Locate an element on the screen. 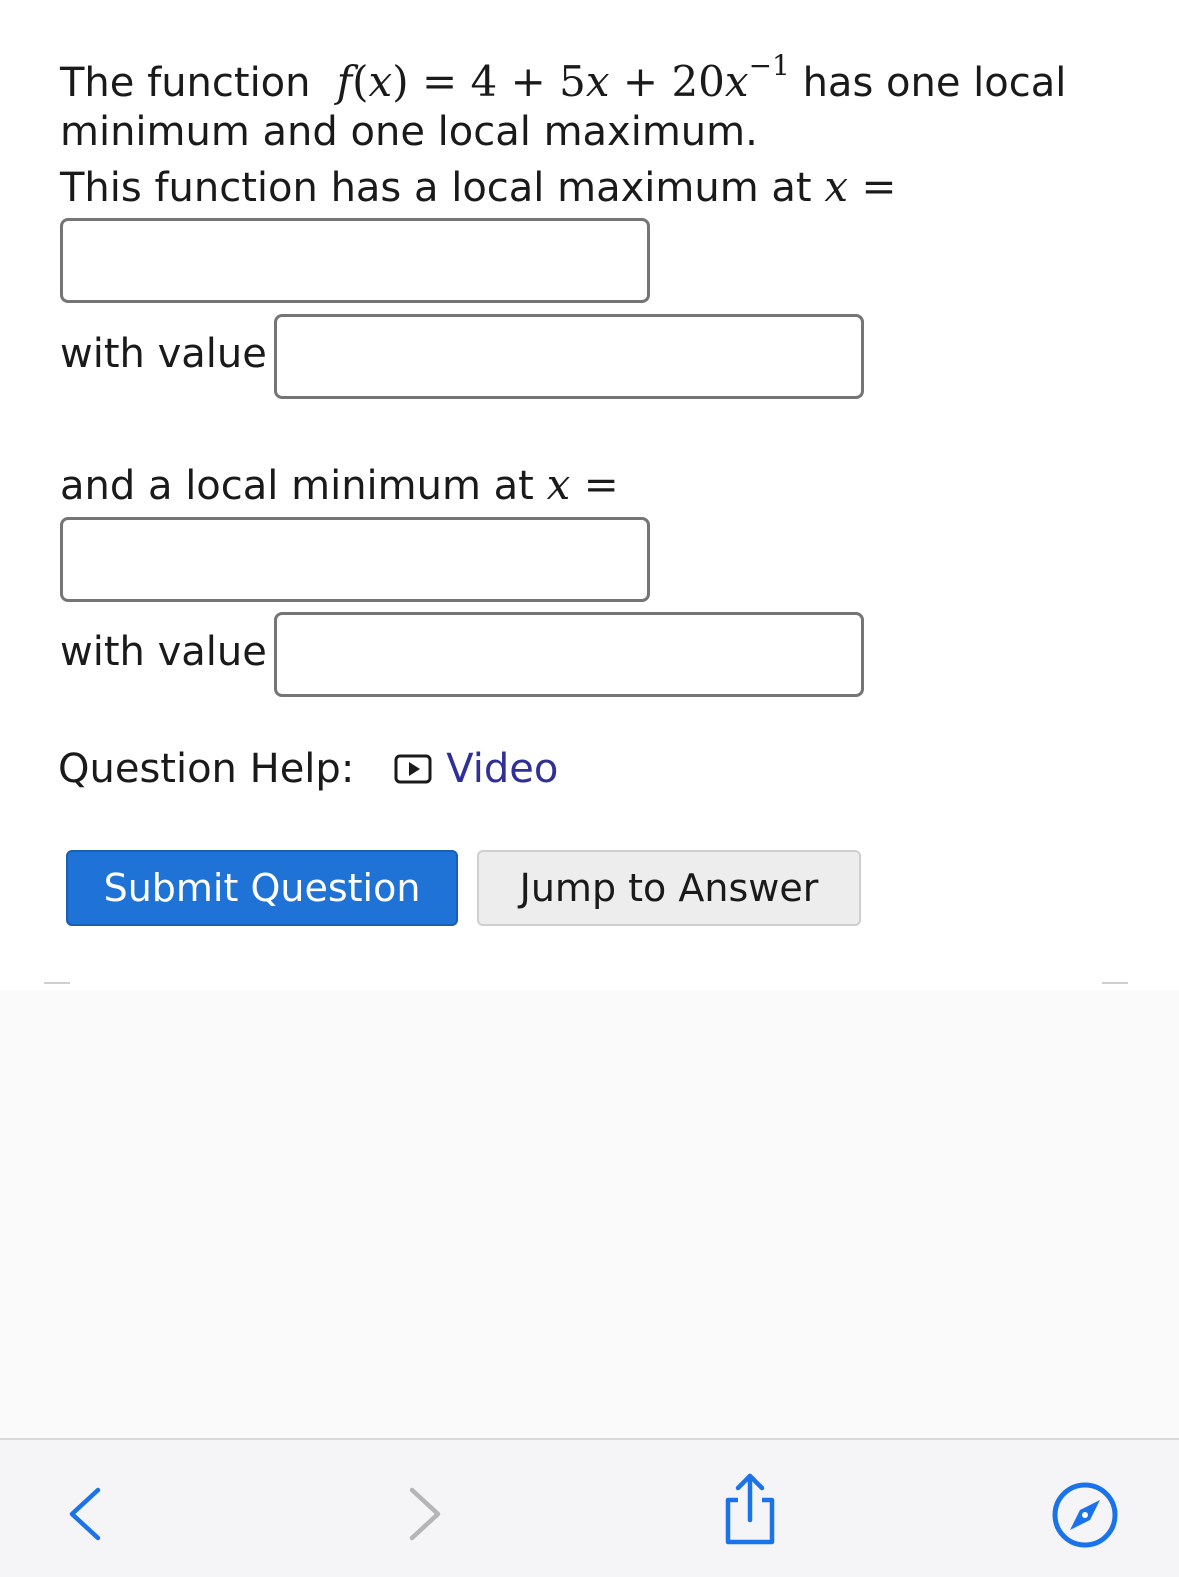 This screenshot has width=1179, height=1577. question-line-2: minimum and one local maximum. is located at coordinates (409, 132).